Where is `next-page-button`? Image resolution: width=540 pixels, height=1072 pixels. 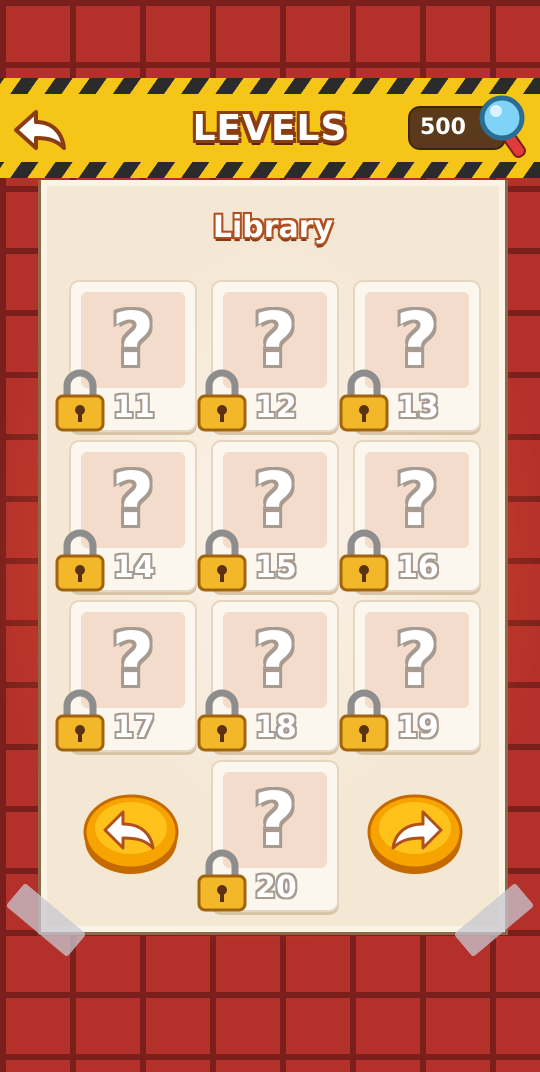 next-page-button is located at coordinates (415, 834).